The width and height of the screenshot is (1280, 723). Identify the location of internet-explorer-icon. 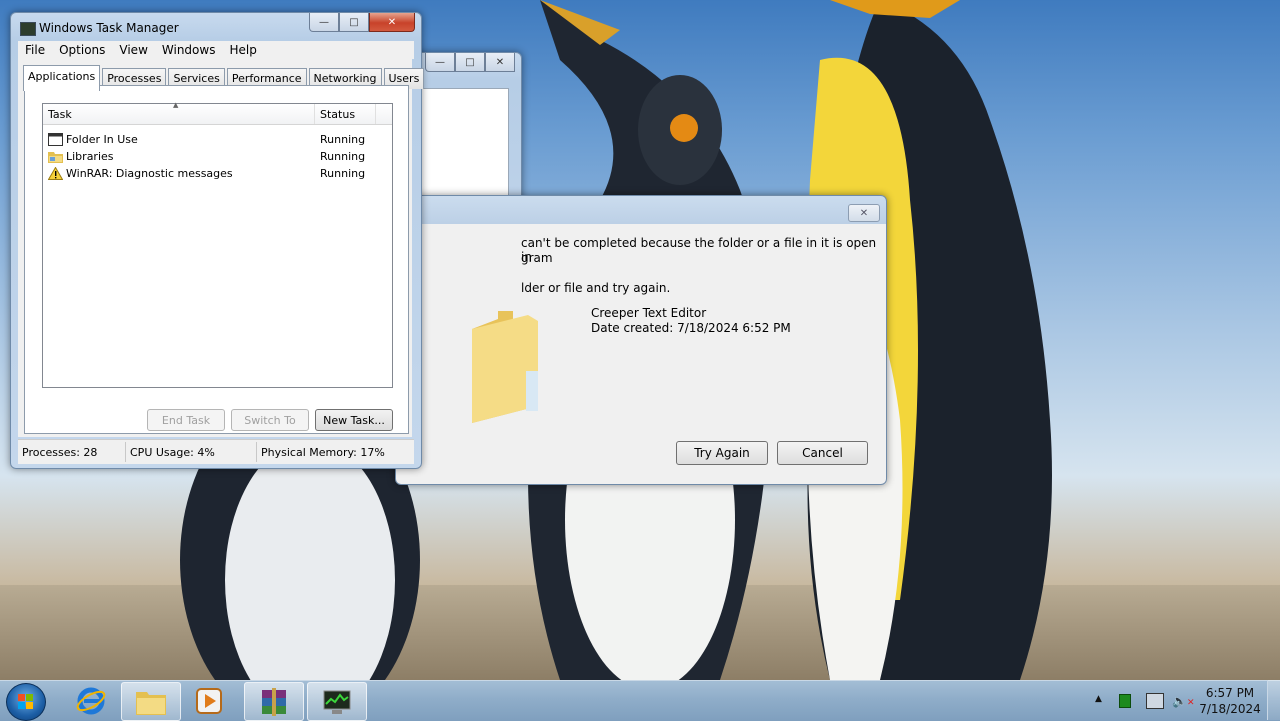
(91, 700).